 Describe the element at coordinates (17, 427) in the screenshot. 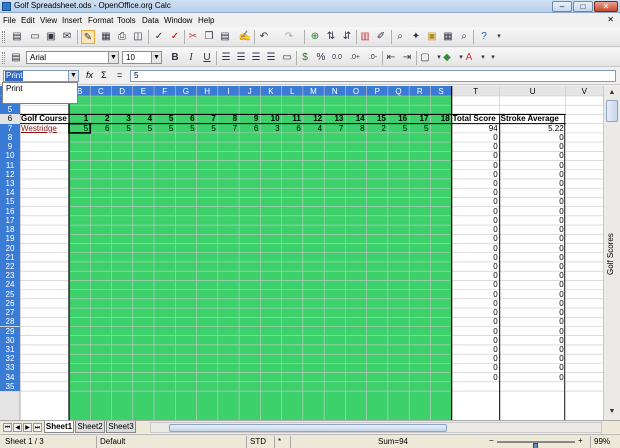

I see `previous-sheet-icon: ◀` at that location.